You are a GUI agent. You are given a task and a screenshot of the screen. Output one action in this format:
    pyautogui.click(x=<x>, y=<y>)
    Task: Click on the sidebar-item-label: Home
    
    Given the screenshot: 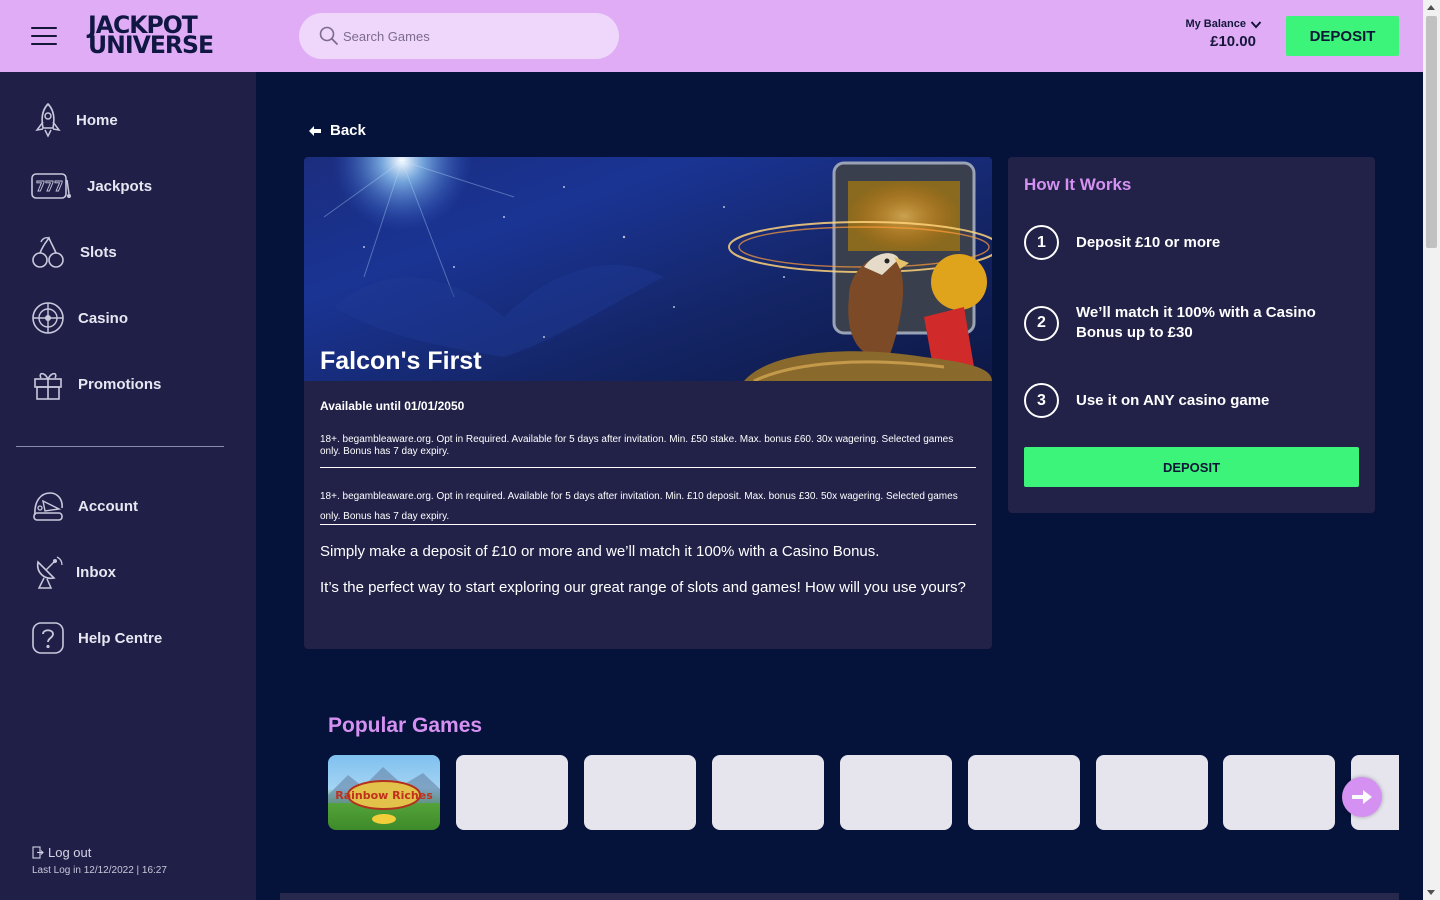 What is the action you would take?
    pyautogui.click(x=97, y=120)
    